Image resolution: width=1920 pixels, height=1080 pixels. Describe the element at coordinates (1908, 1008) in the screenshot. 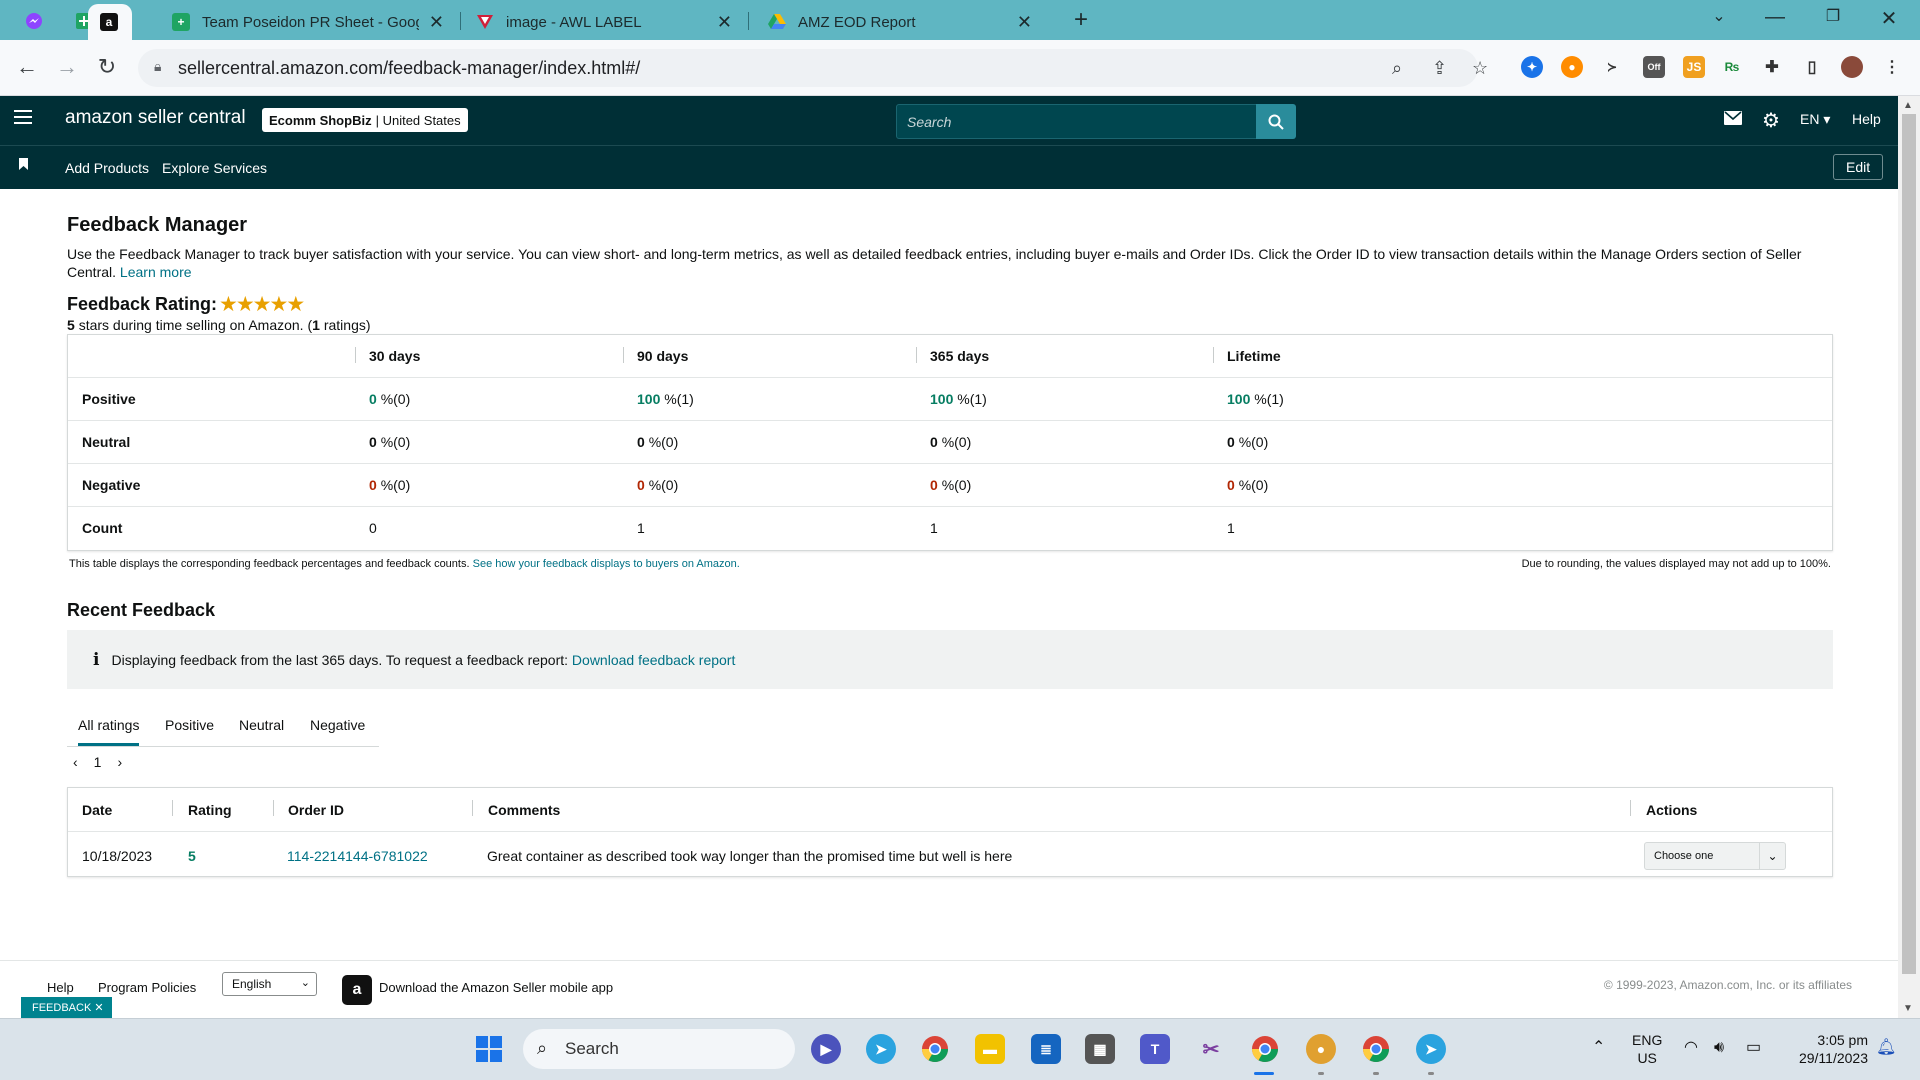

I see `scroll-down-icon: ▼` at that location.